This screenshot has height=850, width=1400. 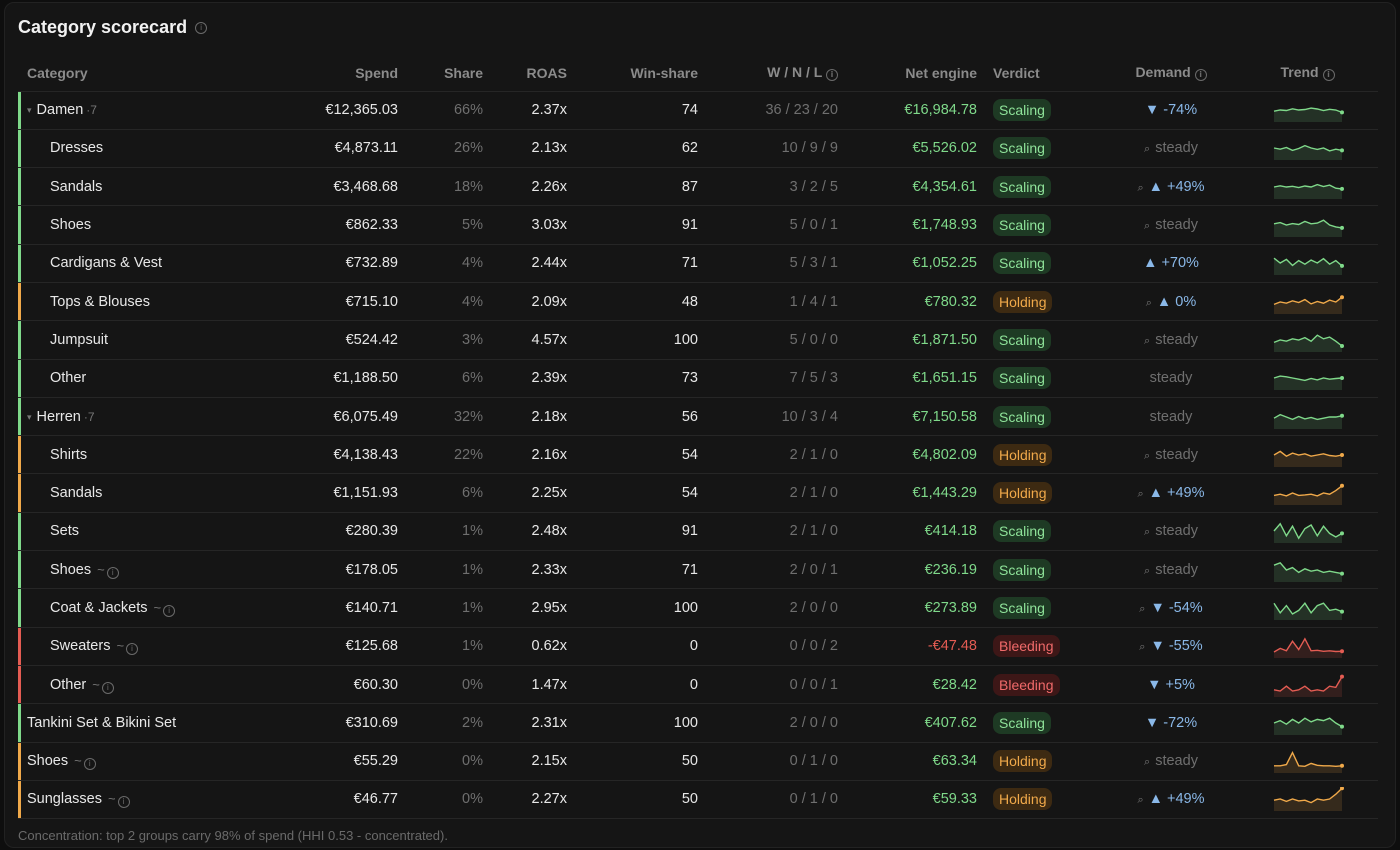 What do you see at coordinates (1299, 72) in the screenshot?
I see `trend-label: Trend` at bounding box center [1299, 72].